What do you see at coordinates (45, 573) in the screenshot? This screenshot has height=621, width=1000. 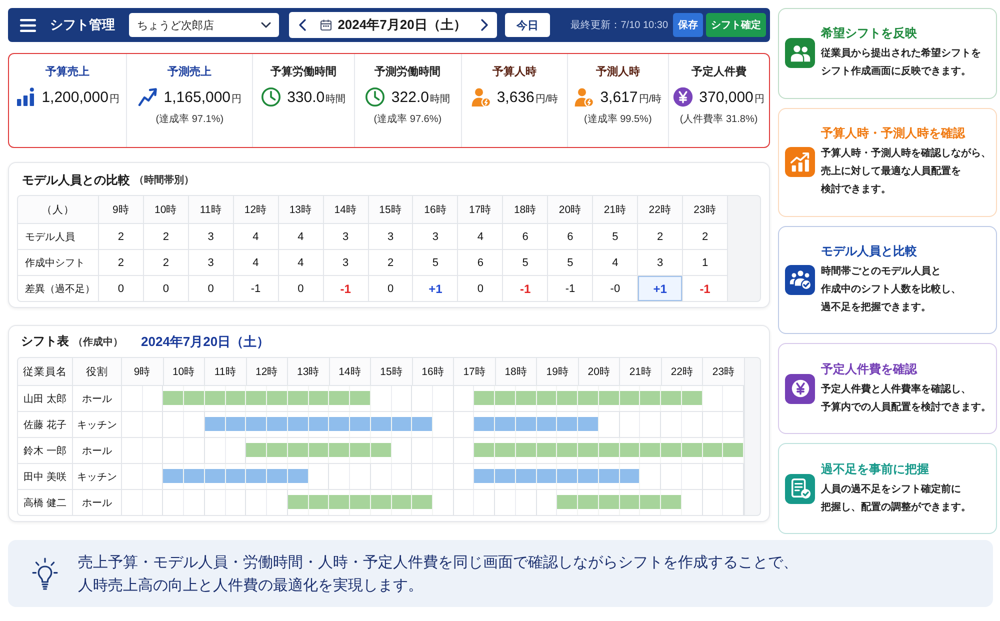 I see `lightbulb-icon` at bounding box center [45, 573].